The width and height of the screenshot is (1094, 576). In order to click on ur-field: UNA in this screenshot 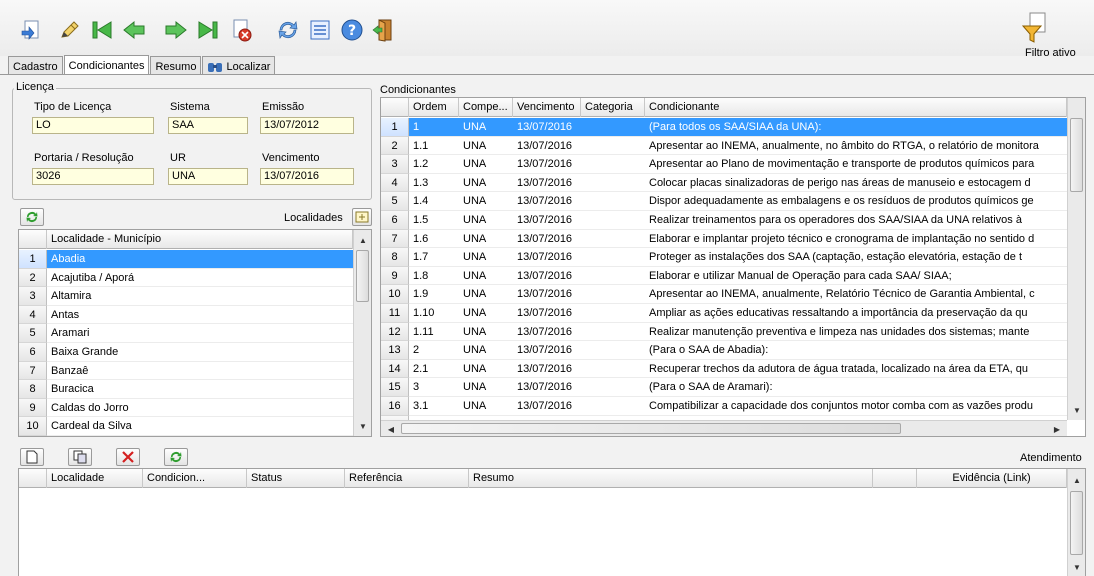, I will do `click(208, 176)`.